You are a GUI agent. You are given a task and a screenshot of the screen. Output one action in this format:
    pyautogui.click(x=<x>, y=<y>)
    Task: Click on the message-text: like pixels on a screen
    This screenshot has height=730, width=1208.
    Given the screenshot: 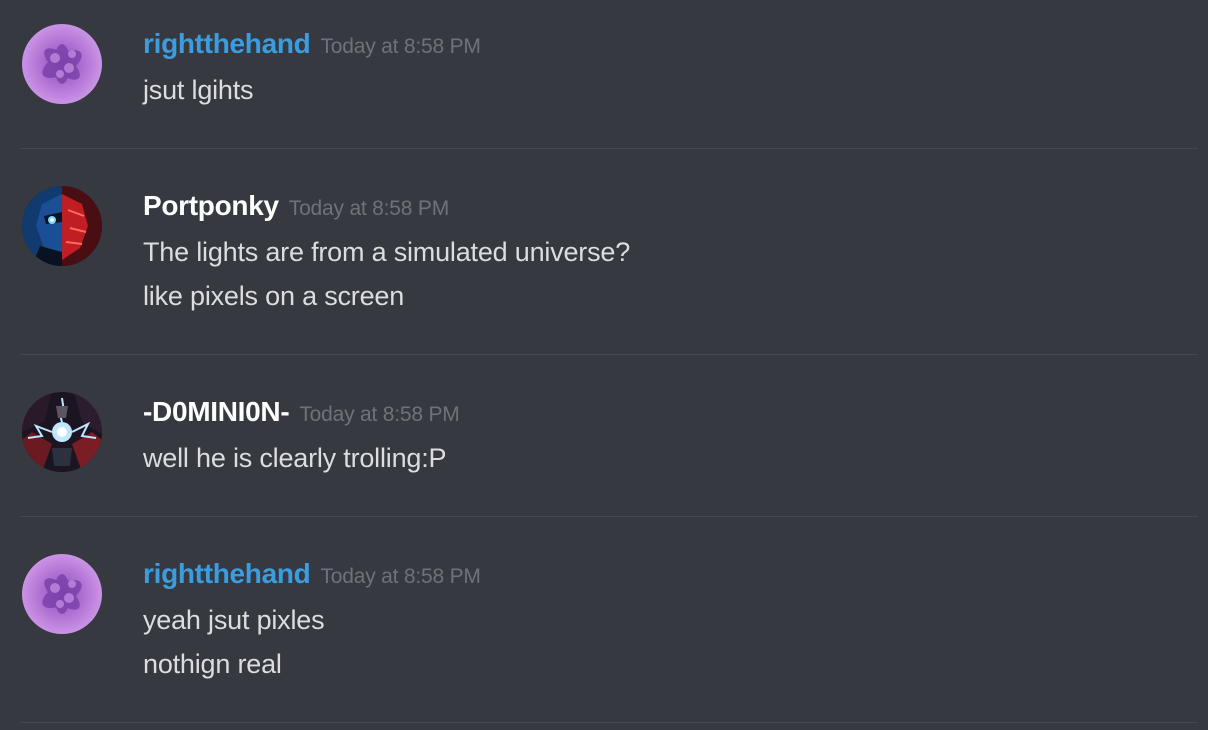 What is the action you would take?
    pyautogui.click(x=274, y=296)
    